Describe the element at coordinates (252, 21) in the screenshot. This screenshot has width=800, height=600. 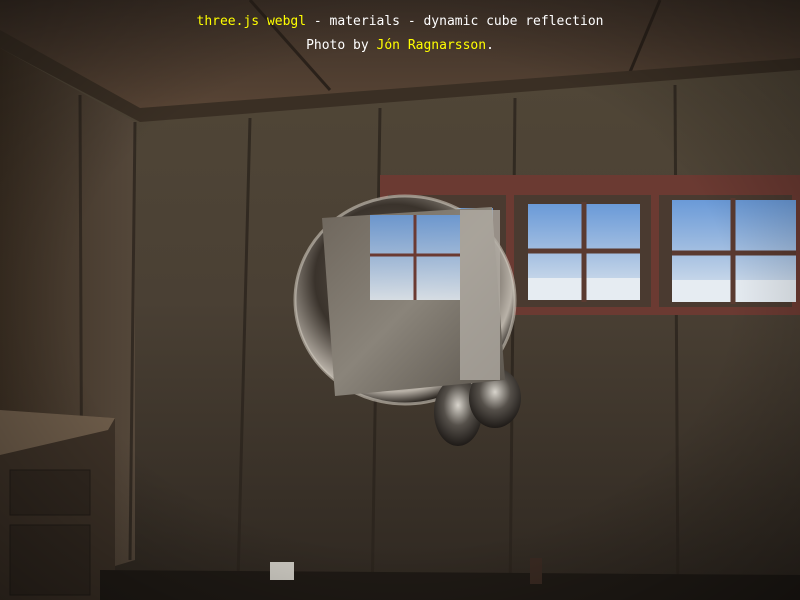
I see `threejs-link: three.js webgl` at that location.